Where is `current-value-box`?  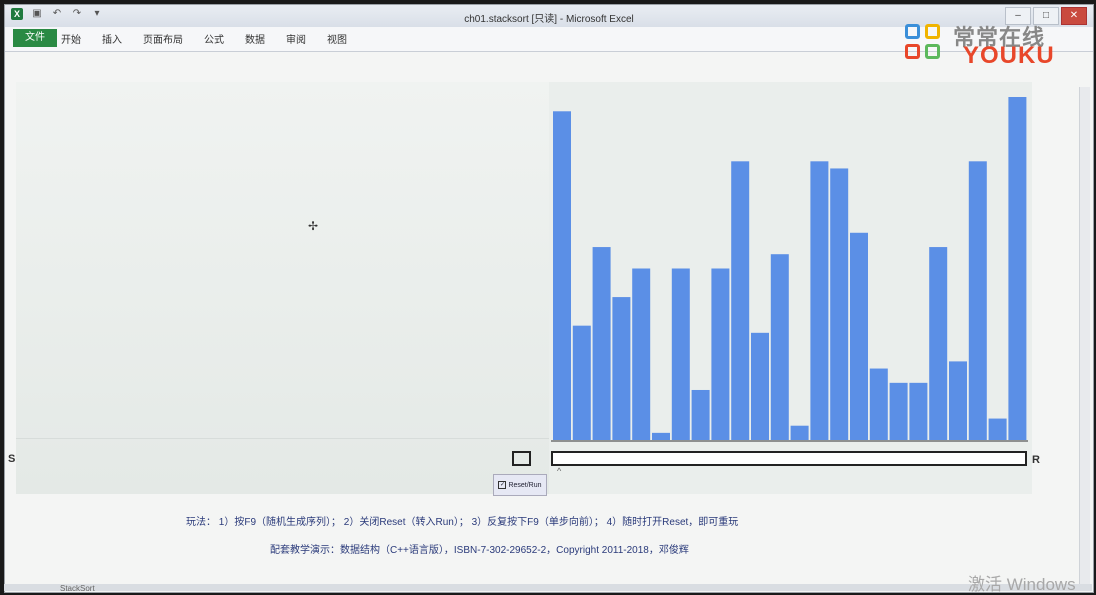 current-value-box is located at coordinates (521, 458).